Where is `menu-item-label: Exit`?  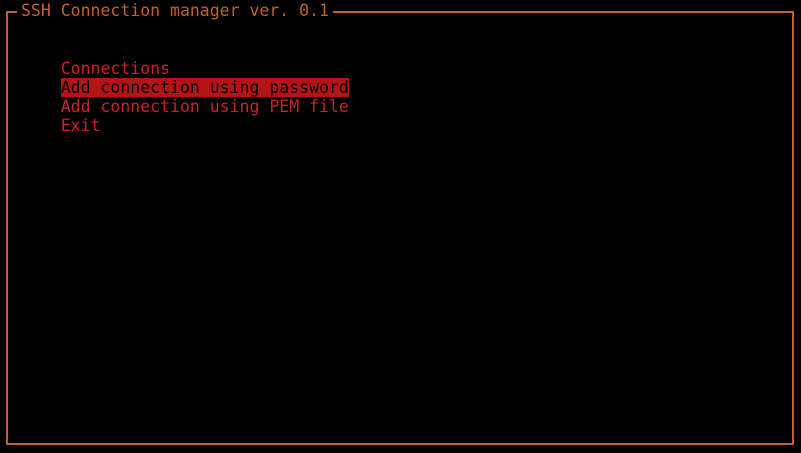
menu-item-label: Exit is located at coordinates (80, 125).